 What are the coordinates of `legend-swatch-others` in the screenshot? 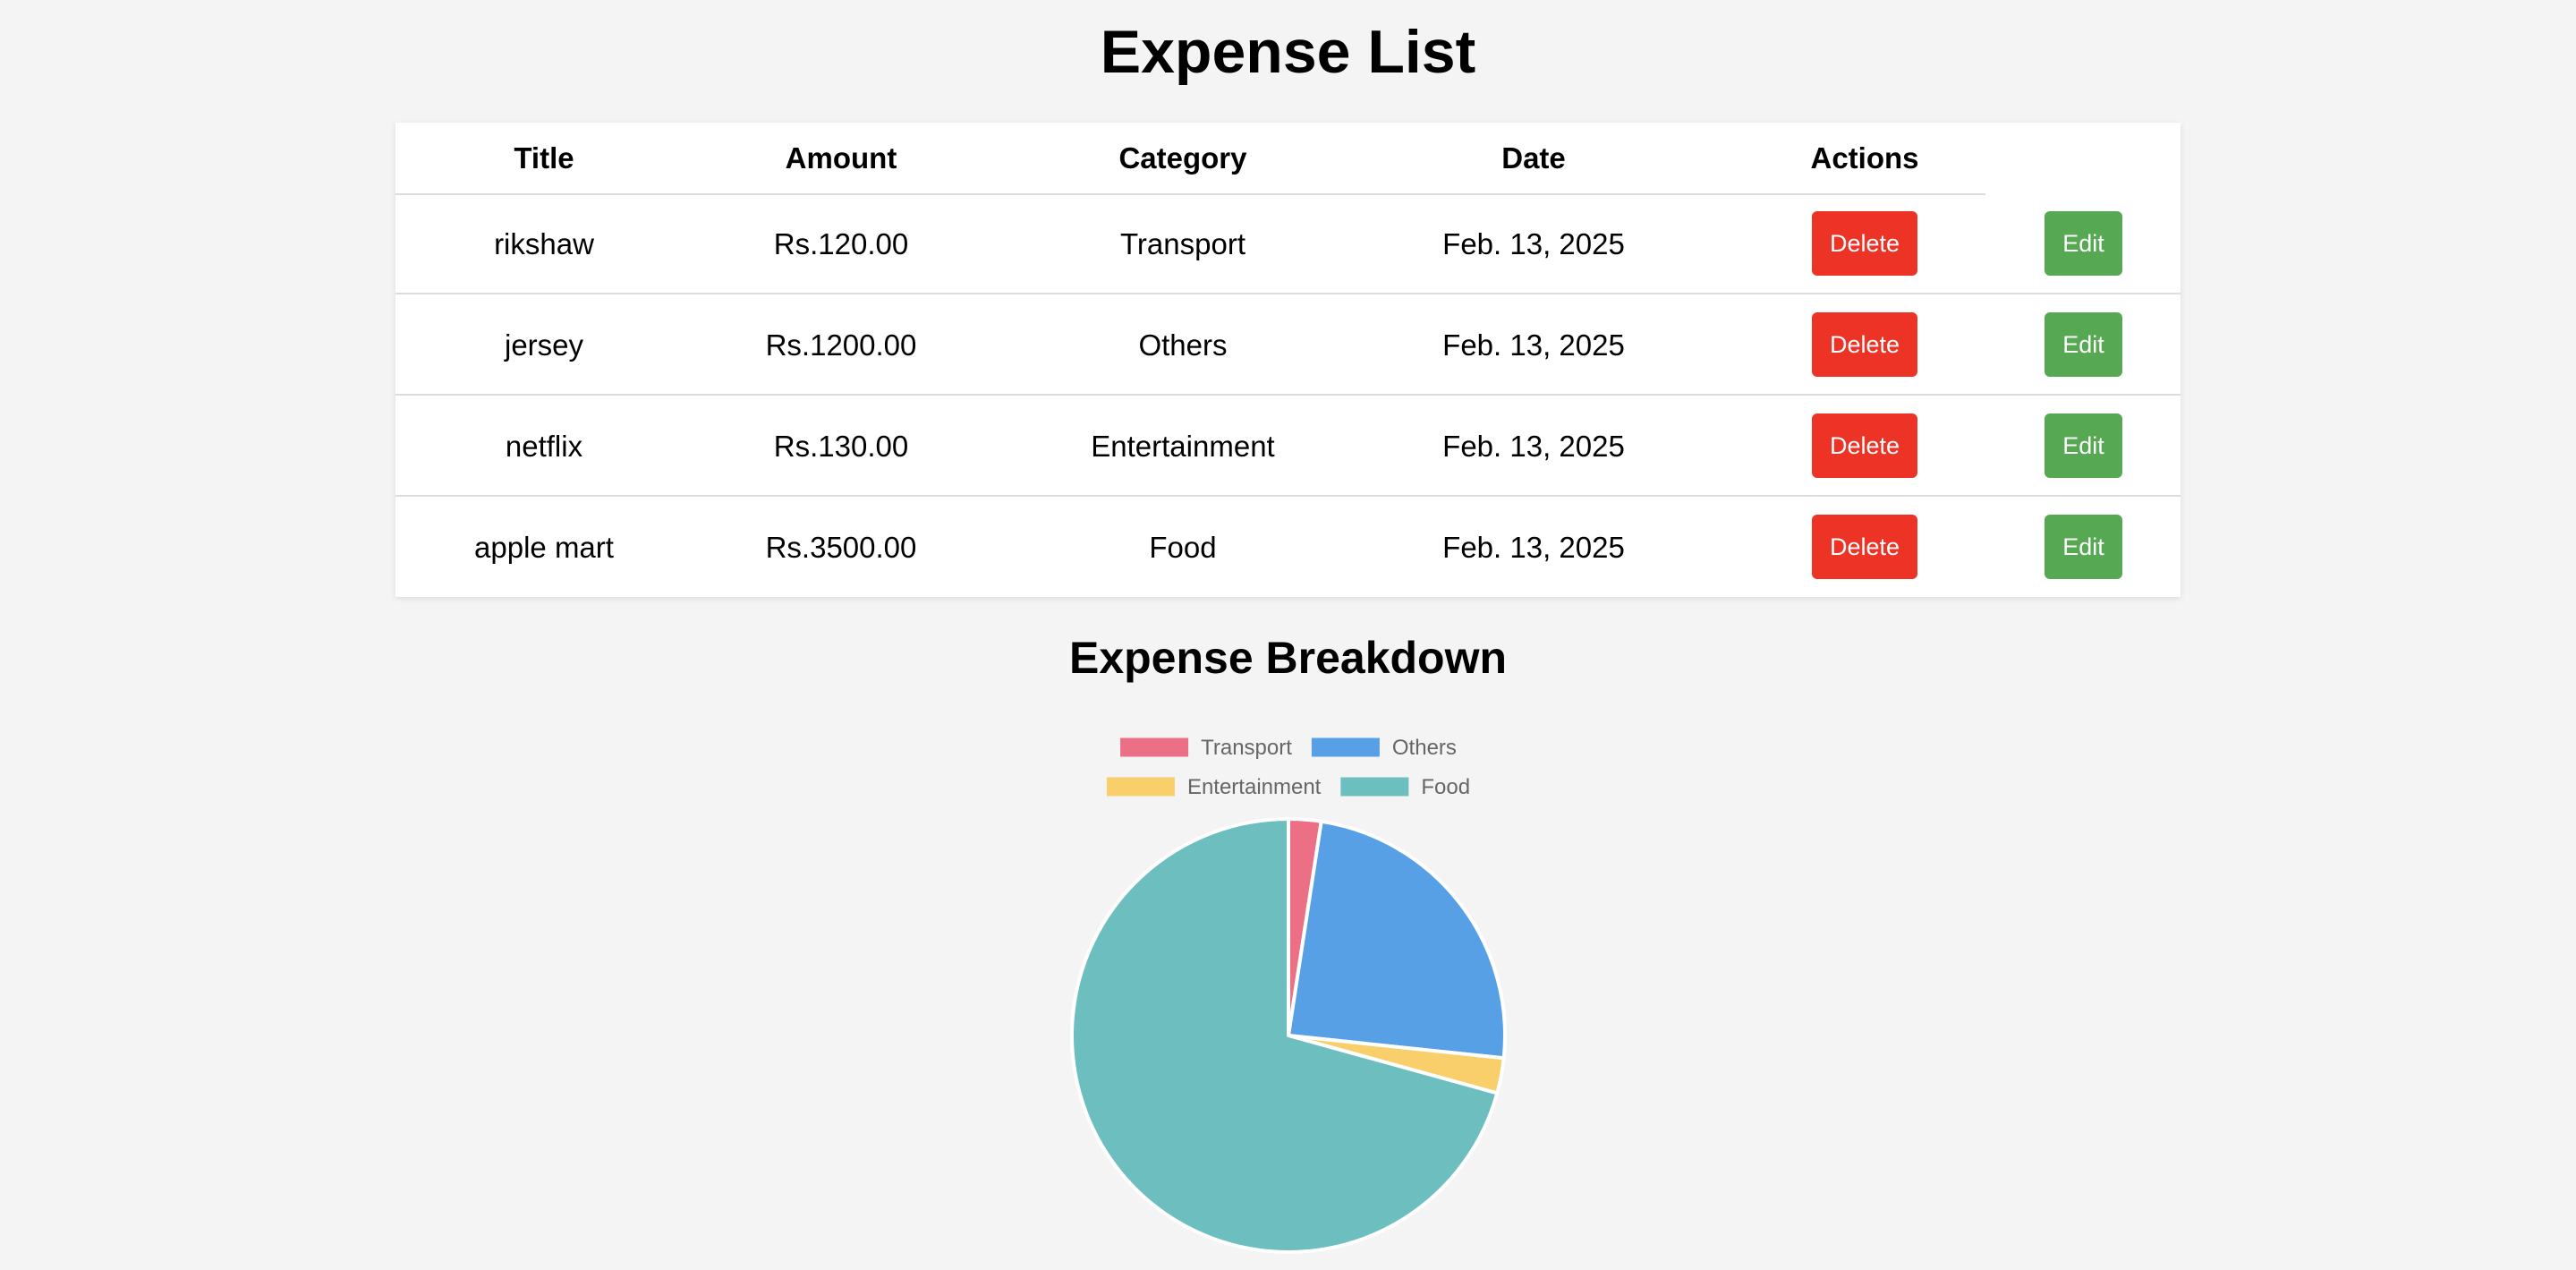 It's located at (1345, 747).